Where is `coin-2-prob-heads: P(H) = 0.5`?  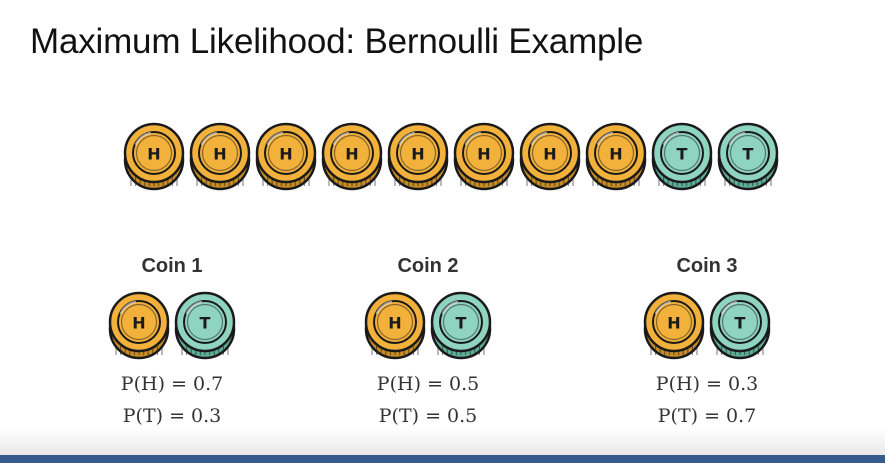
coin-2-prob-heads: P(H) = 0.5 is located at coordinates (428, 384).